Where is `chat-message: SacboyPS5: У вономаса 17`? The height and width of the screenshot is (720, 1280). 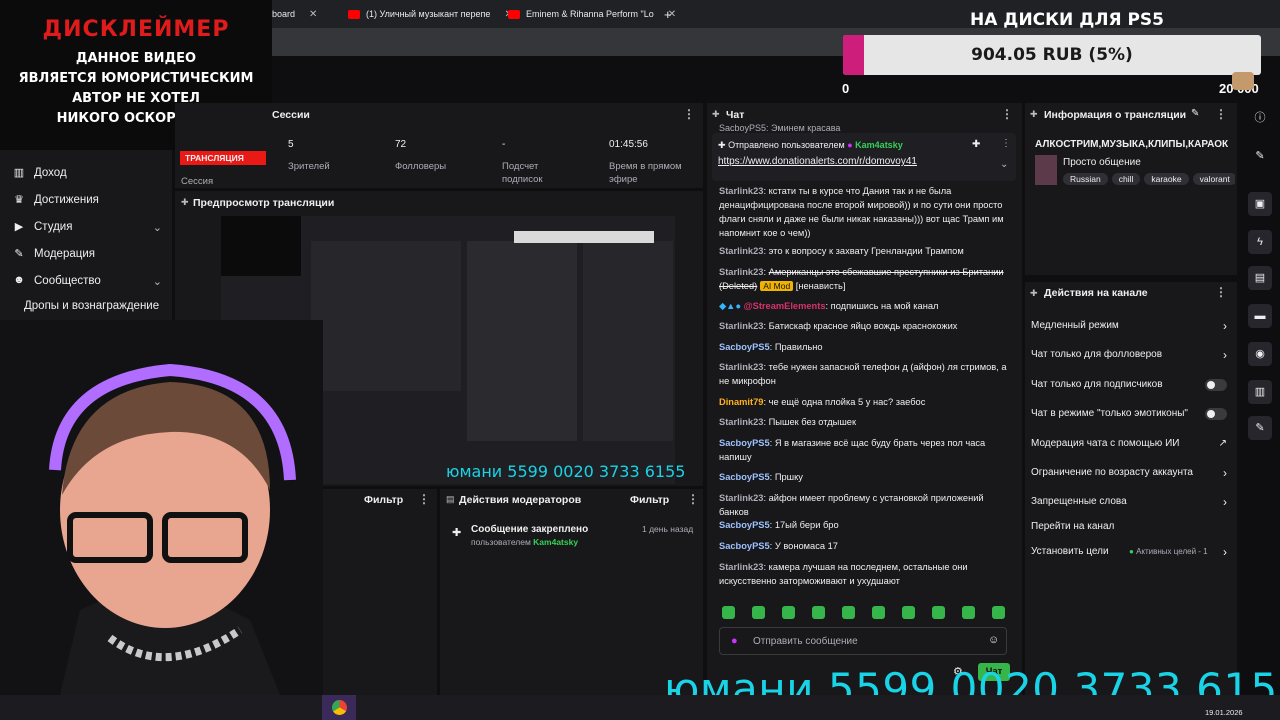 chat-message: SacboyPS5: У вономаса 17 is located at coordinates (865, 546).